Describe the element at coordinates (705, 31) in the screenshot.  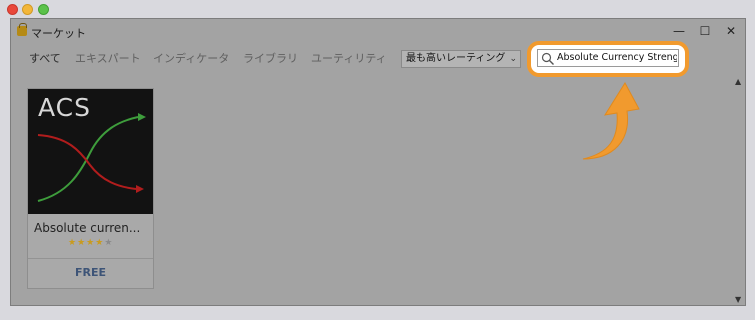
I see `maximize-button: ☐` at that location.